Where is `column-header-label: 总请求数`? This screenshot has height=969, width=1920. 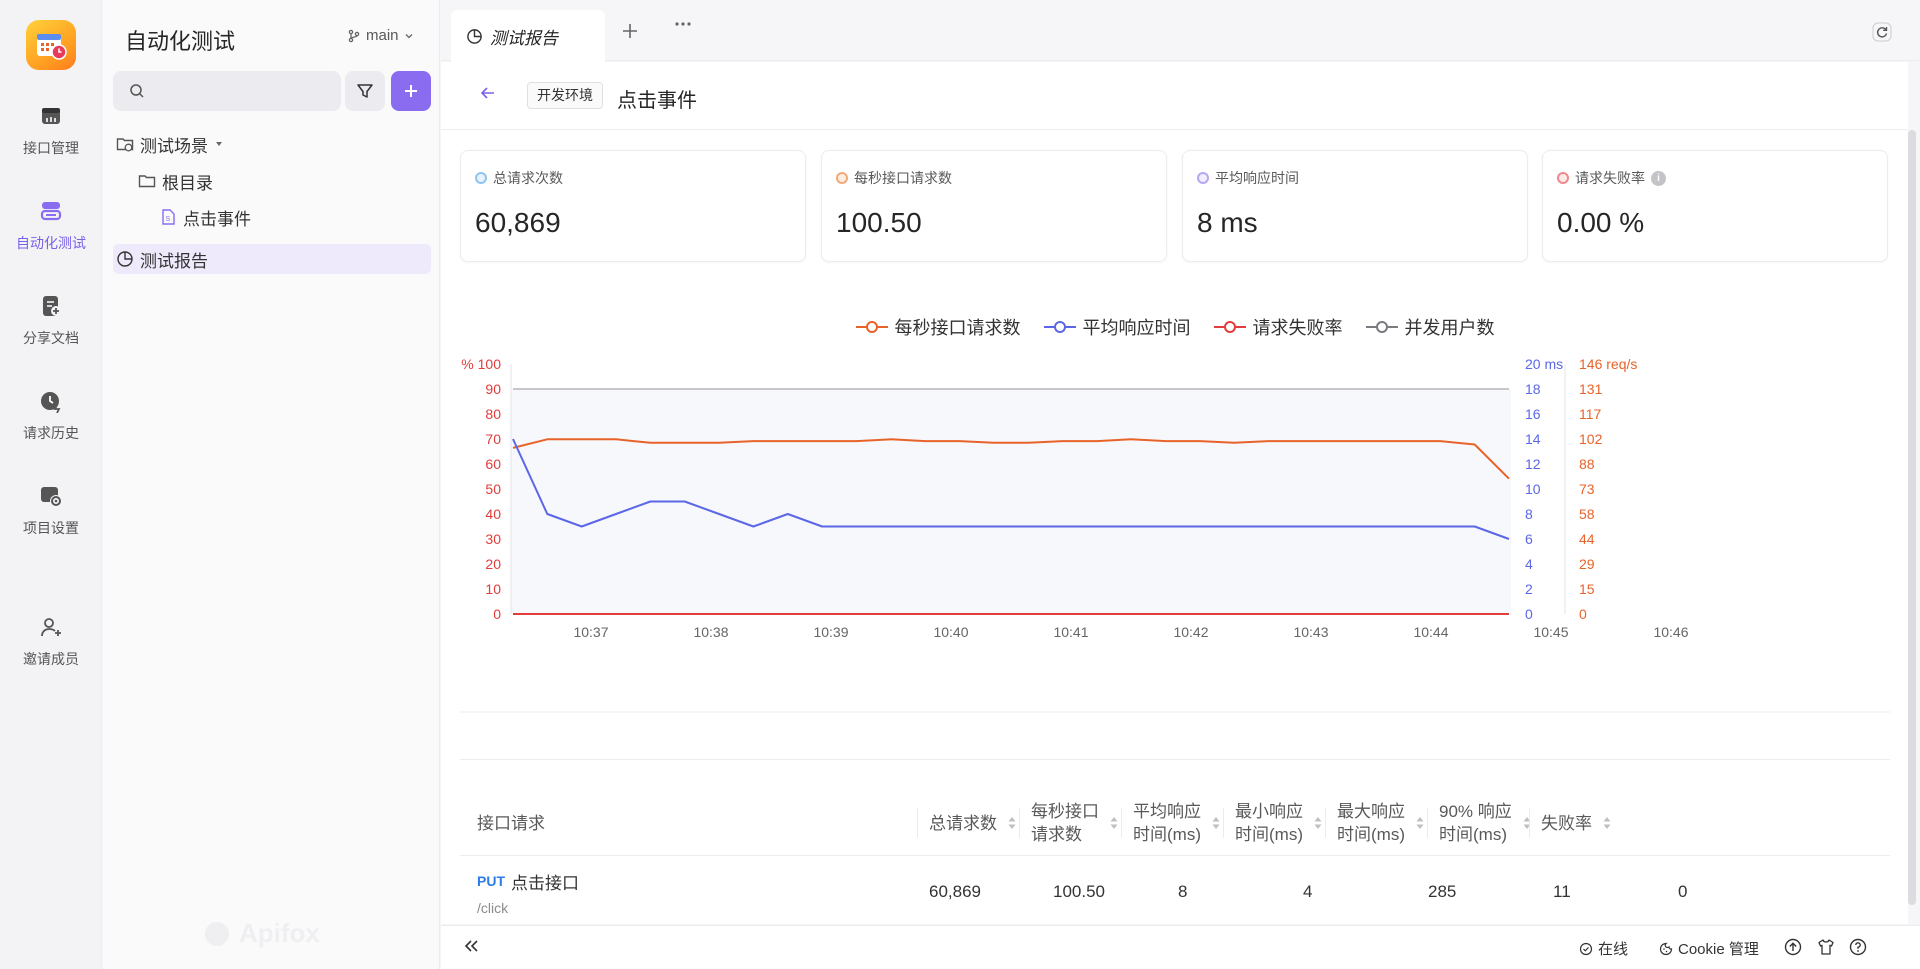
column-header-label: 总请求数 is located at coordinates (963, 823).